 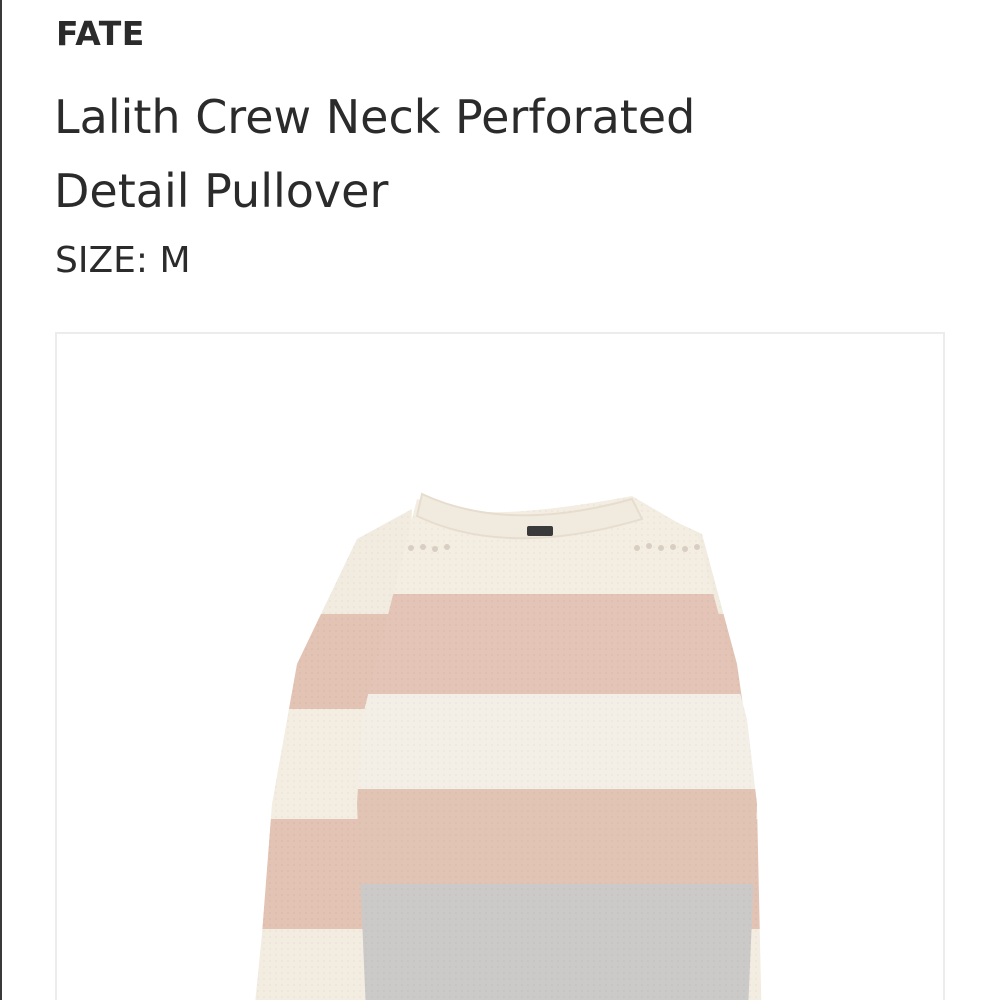 What do you see at coordinates (1, 500) in the screenshot?
I see `window-edge` at bounding box center [1, 500].